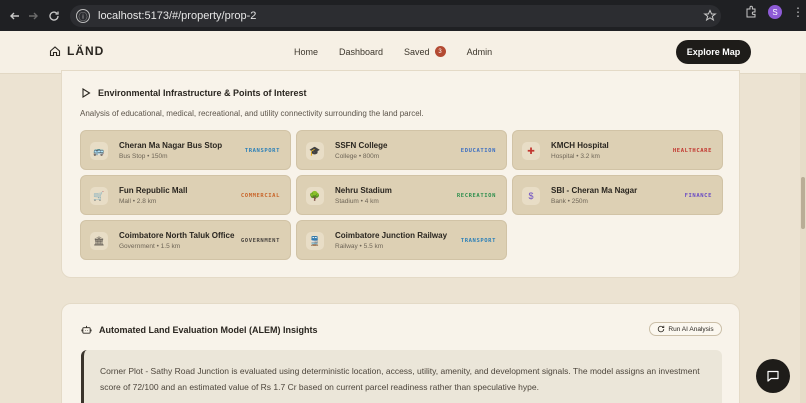 The image size is (806, 403). What do you see at coordinates (86, 51) in the screenshot?
I see `brand-name: LÄND` at bounding box center [86, 51].